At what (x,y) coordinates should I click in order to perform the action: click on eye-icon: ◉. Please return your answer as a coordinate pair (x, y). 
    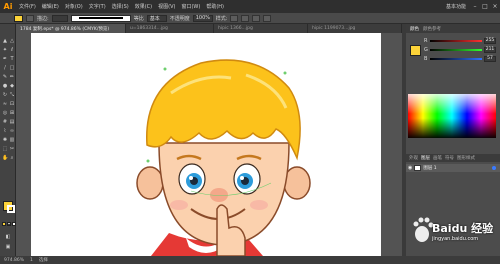
    Looking at the image, I should click on (410, 168).